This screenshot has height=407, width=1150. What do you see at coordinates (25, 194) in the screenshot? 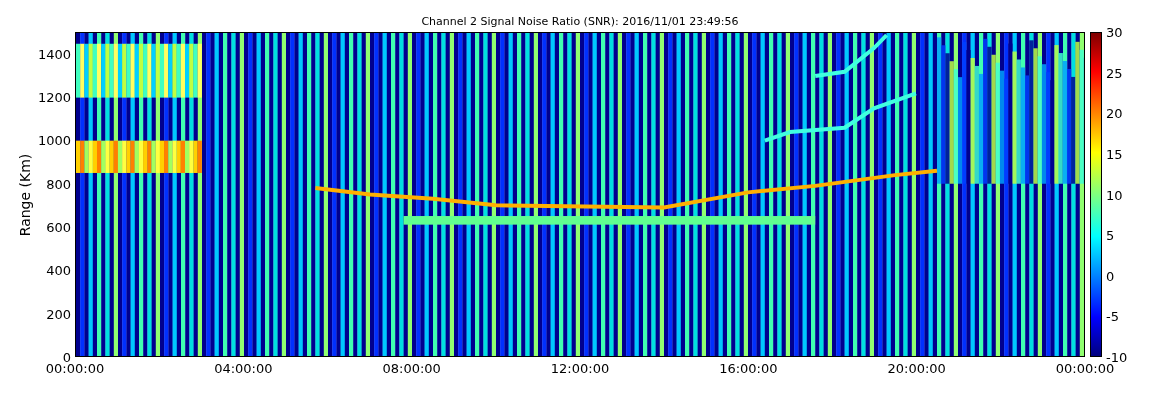
I see `axis-label: Range (Km)` at bounding box center [25, 194].